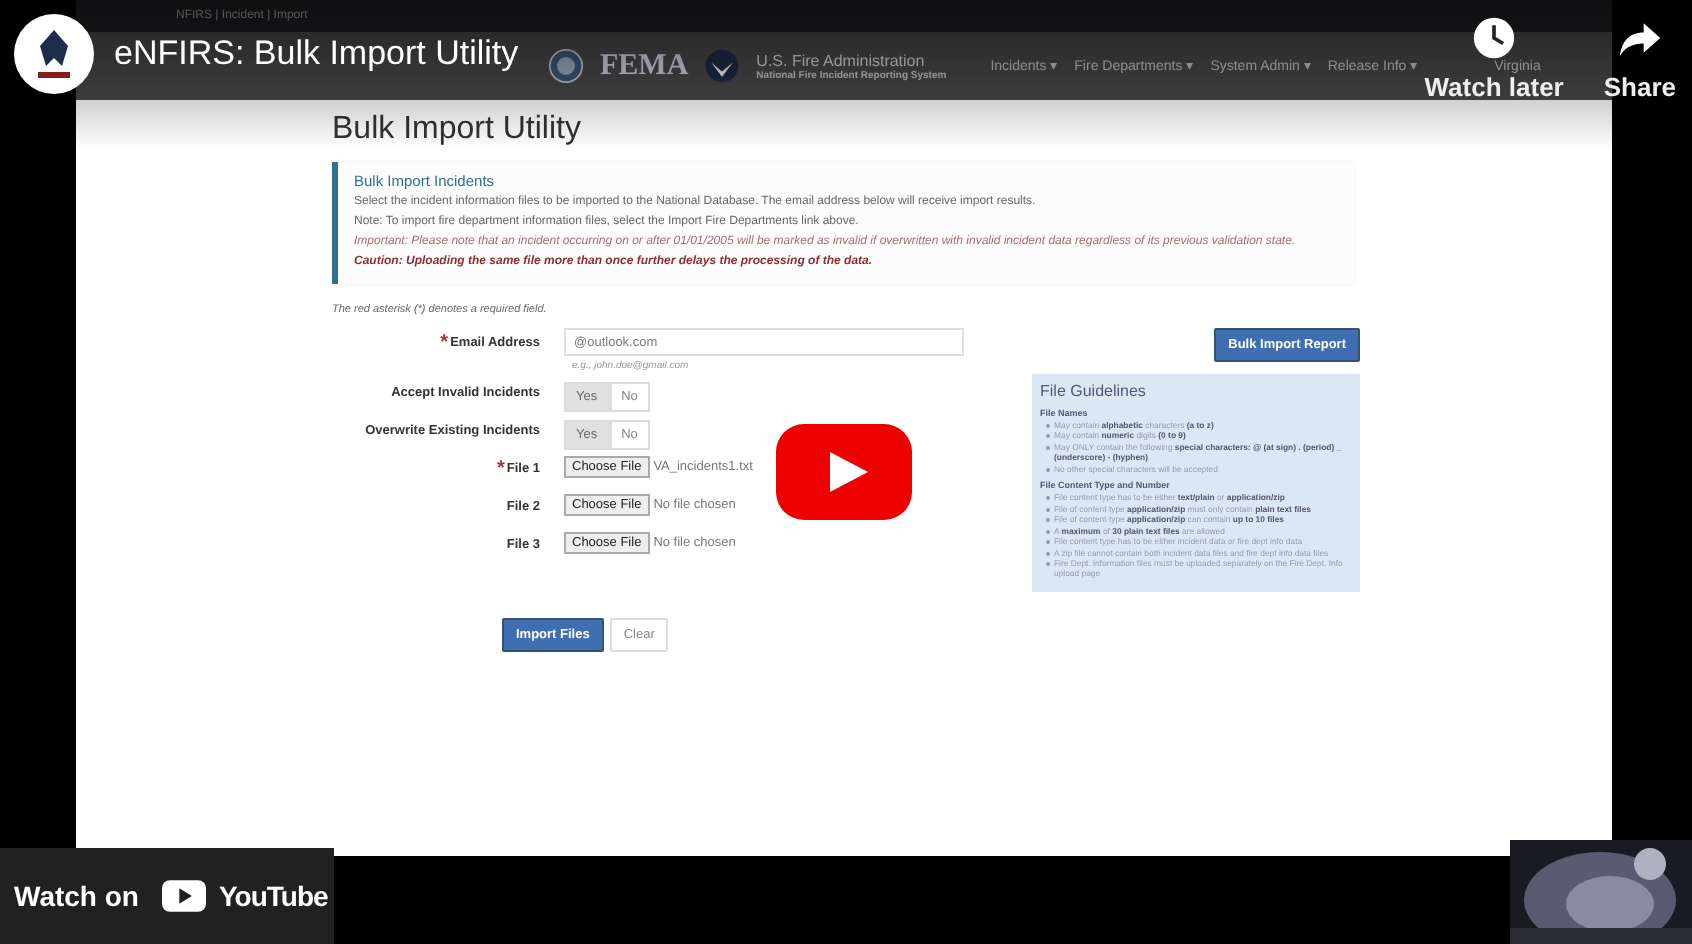 The height and width of the screenshot is (944, 1692). I want to click on watch-on-label: Watch on, so click(76, 896).